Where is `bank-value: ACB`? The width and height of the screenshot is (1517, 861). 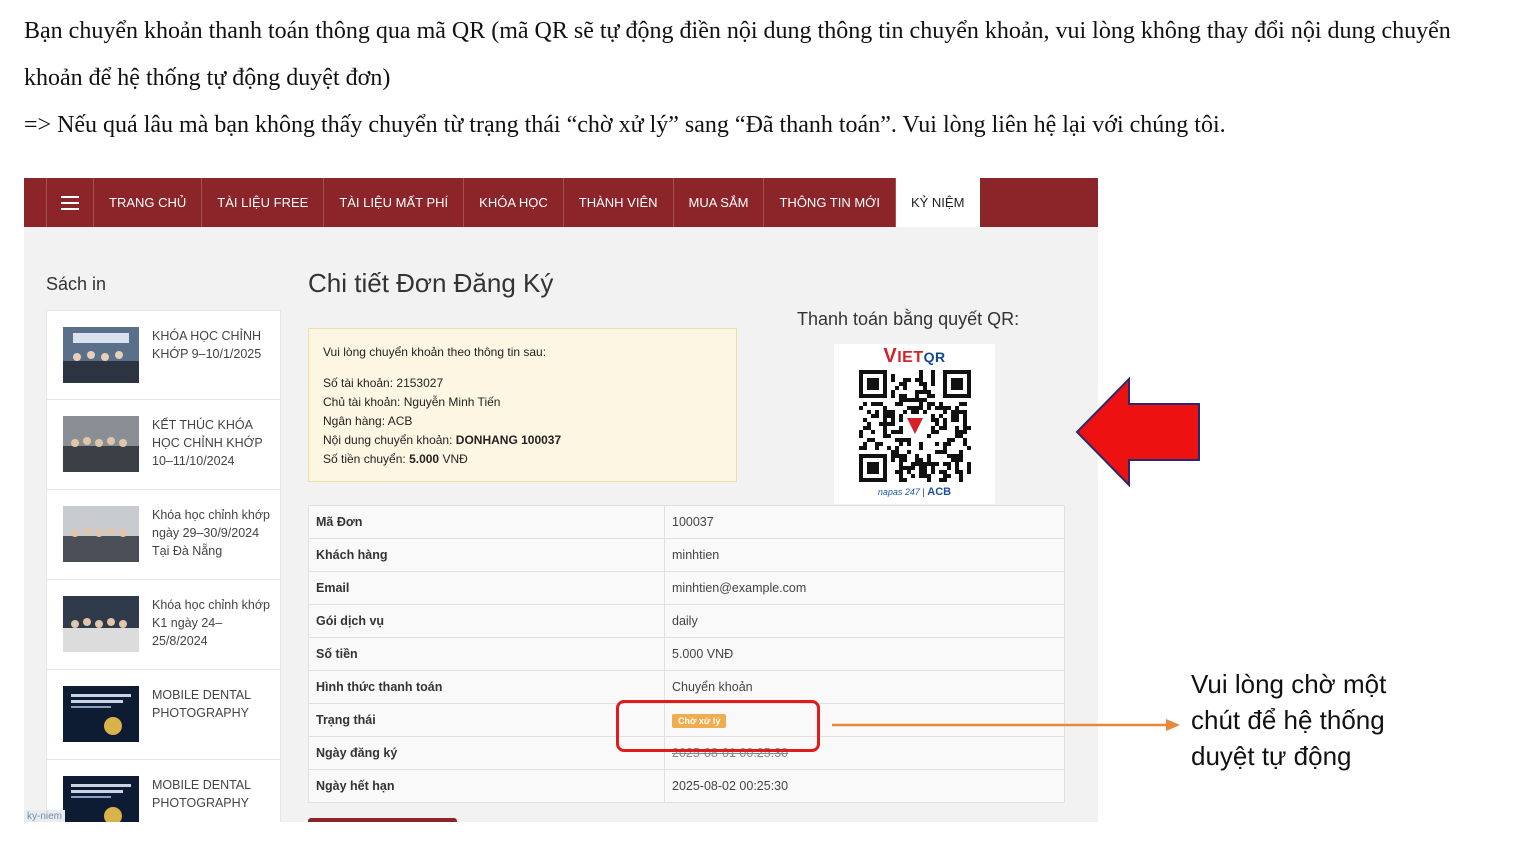 bank-value: ACB is located at coordinates (400, 421).